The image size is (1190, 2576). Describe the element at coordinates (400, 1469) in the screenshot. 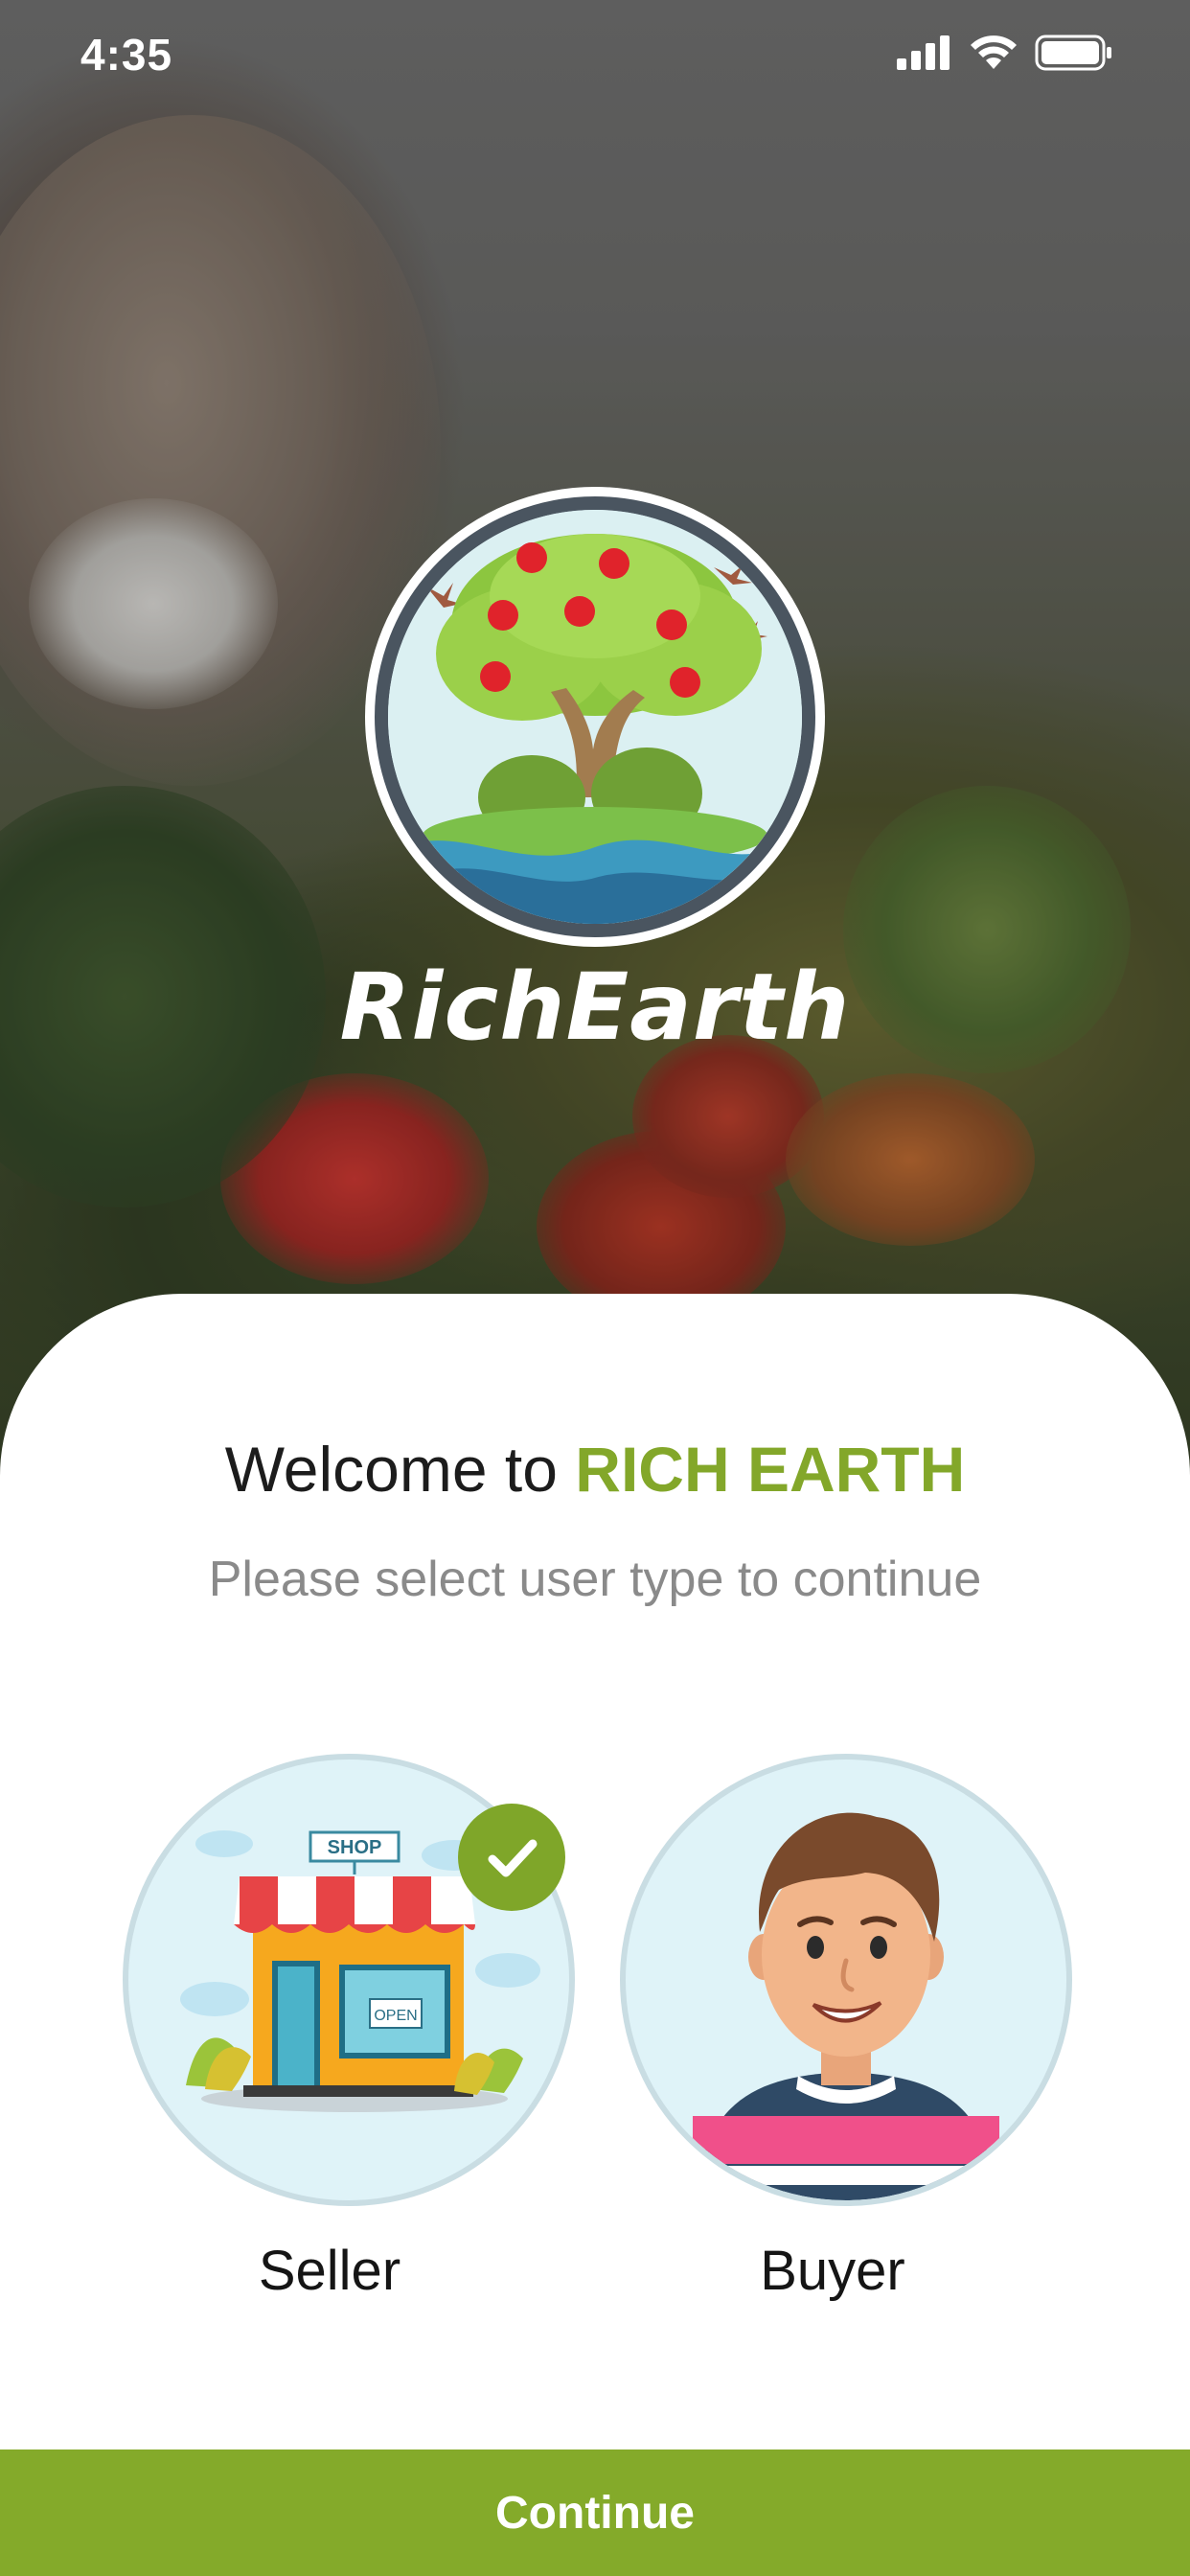

I see `welcome-prefix: Welcome to` at that location.